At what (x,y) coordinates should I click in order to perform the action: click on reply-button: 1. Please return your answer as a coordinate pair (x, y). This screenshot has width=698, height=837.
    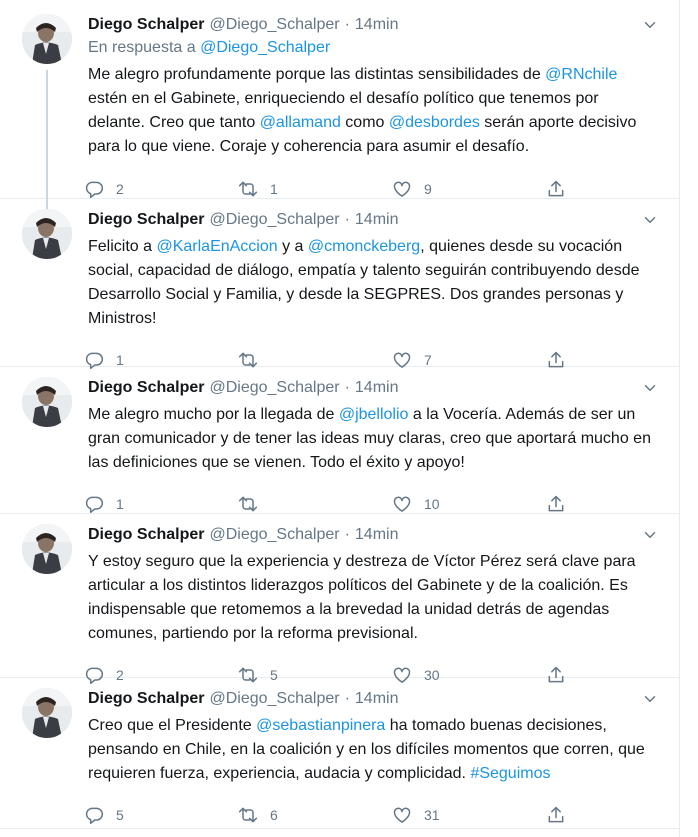
    Looking at the image, I should click on (161, 504).